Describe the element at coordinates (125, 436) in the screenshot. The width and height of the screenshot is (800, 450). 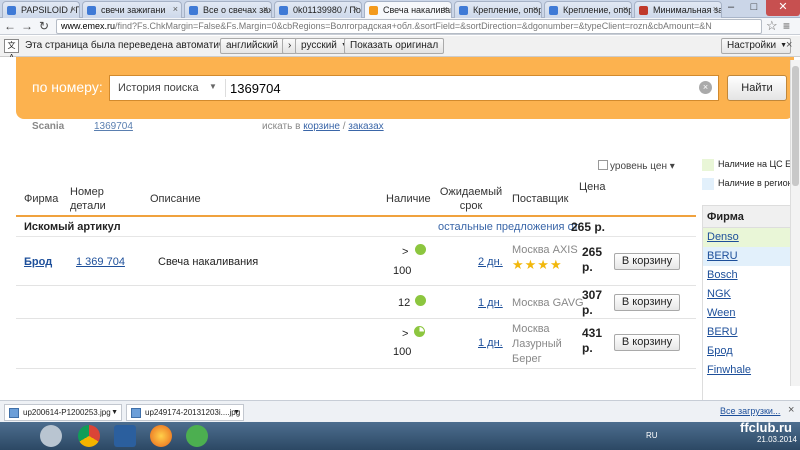
I see `media-player-icon` at that location.